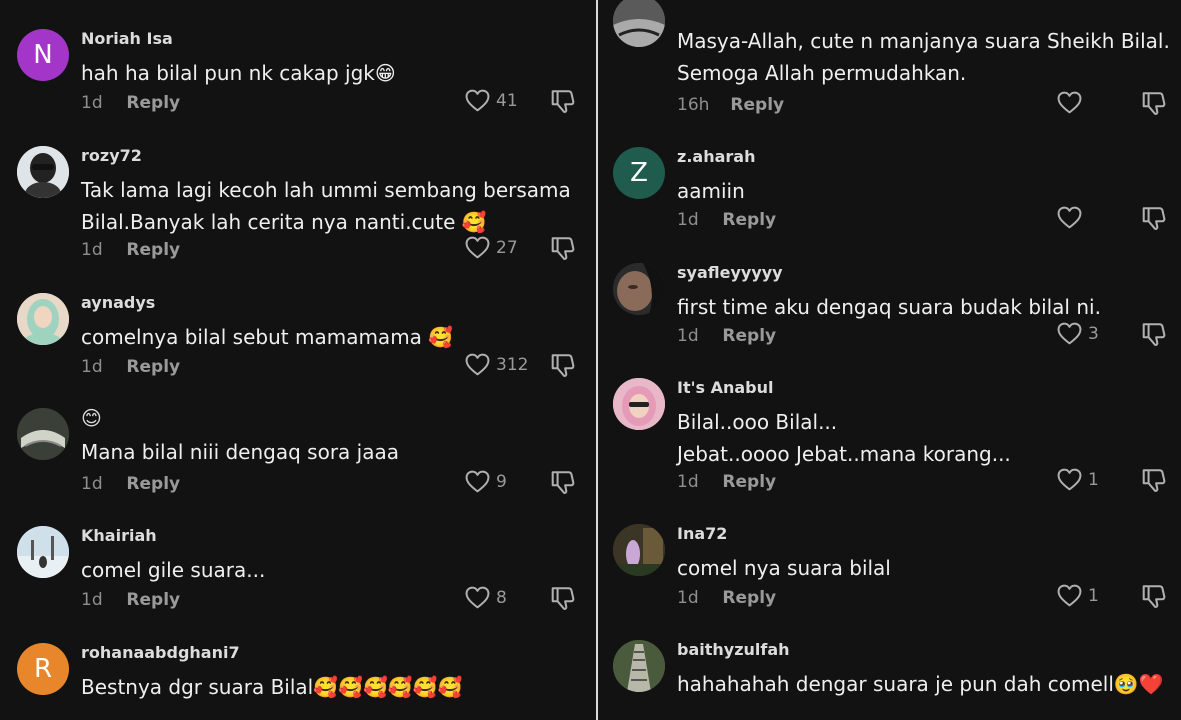 This screenshot has height=720, width=1181. I want to click on username: Ina72, so click(702, 533).